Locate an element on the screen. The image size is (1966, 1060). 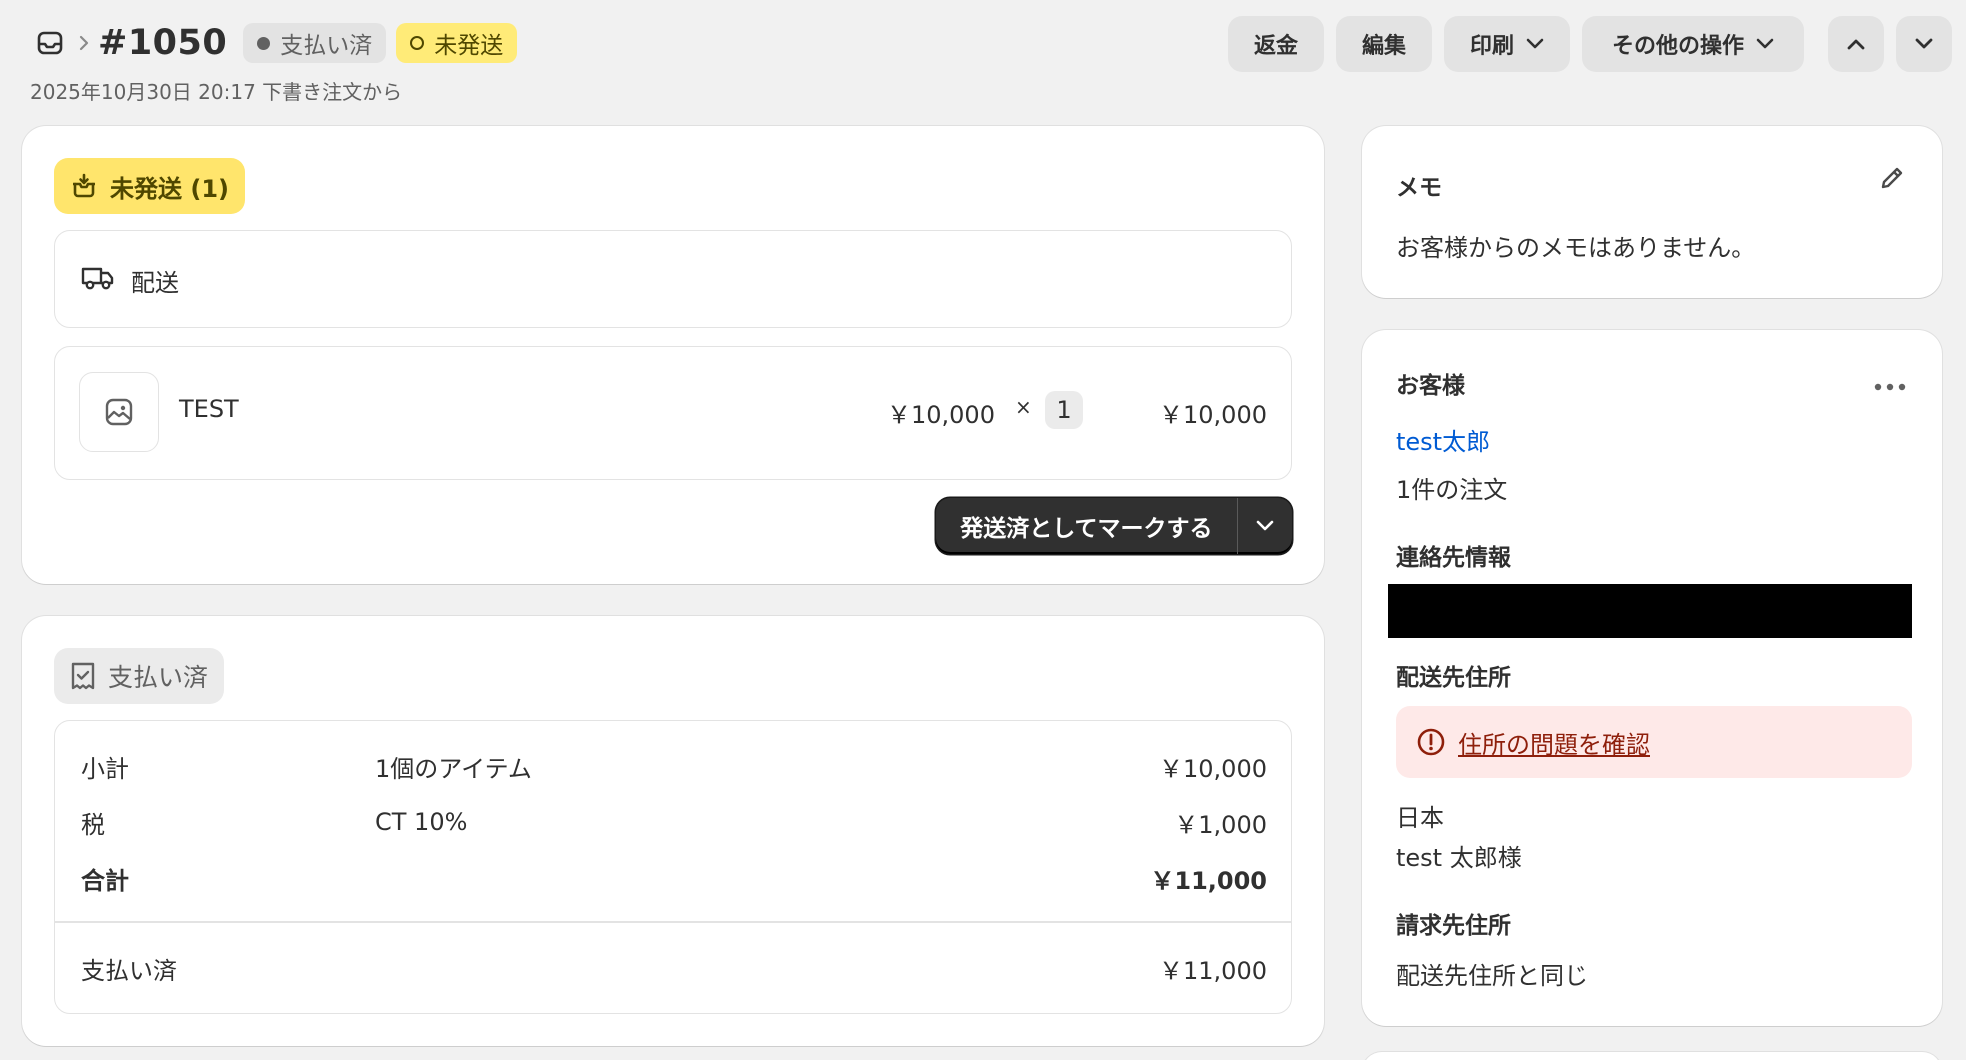
order-subtitle: 2025年10月30日 20:17 下書き注文から is located at coordinates (216, 92).